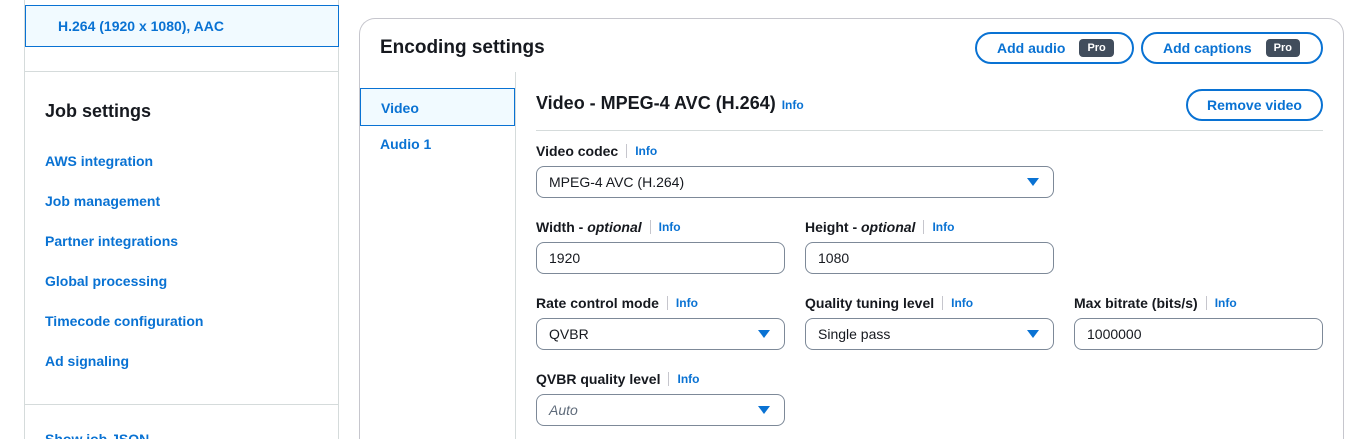 The height and width of the screenshot is (439, 1368). Describe the element at coordinates (1136, 303) in the screenshot. I see `label-text: Max bitrate (bits/s)` at that location.